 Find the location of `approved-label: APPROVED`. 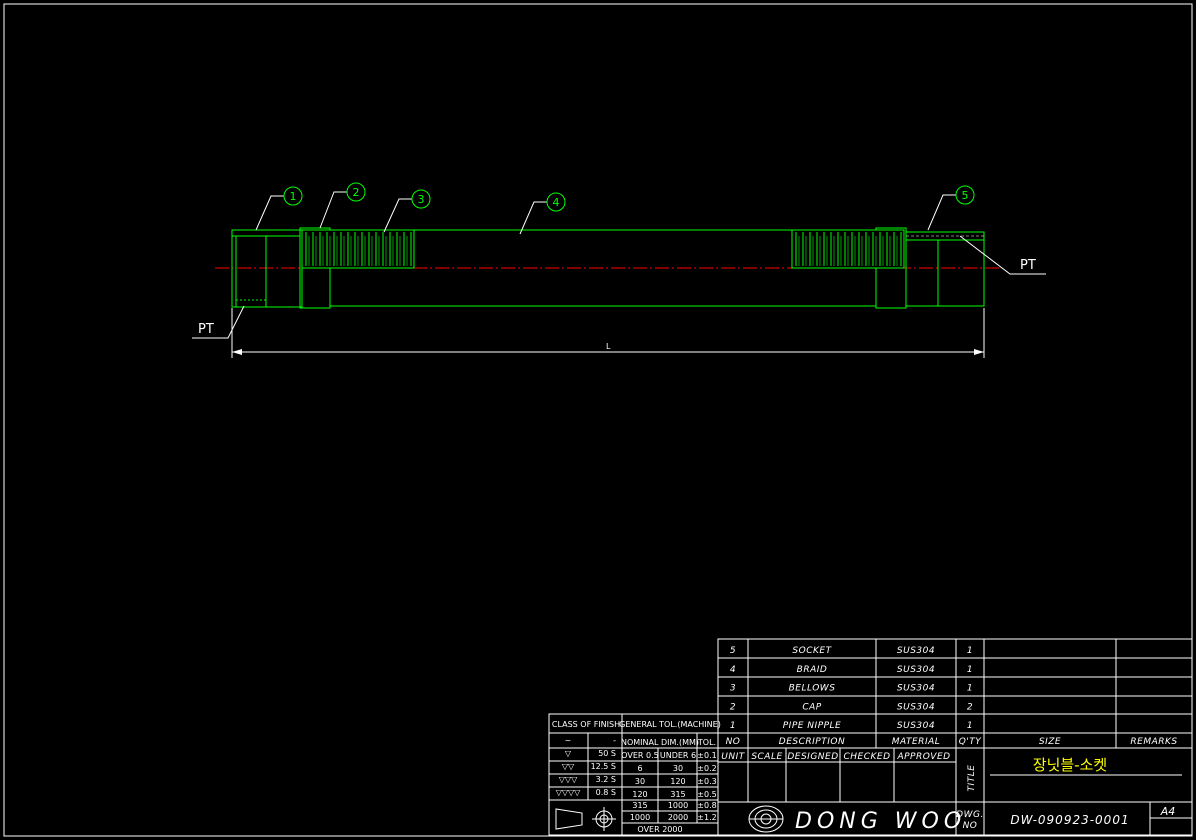

approved-label: APPROVED is located at coordinates (923, 757).